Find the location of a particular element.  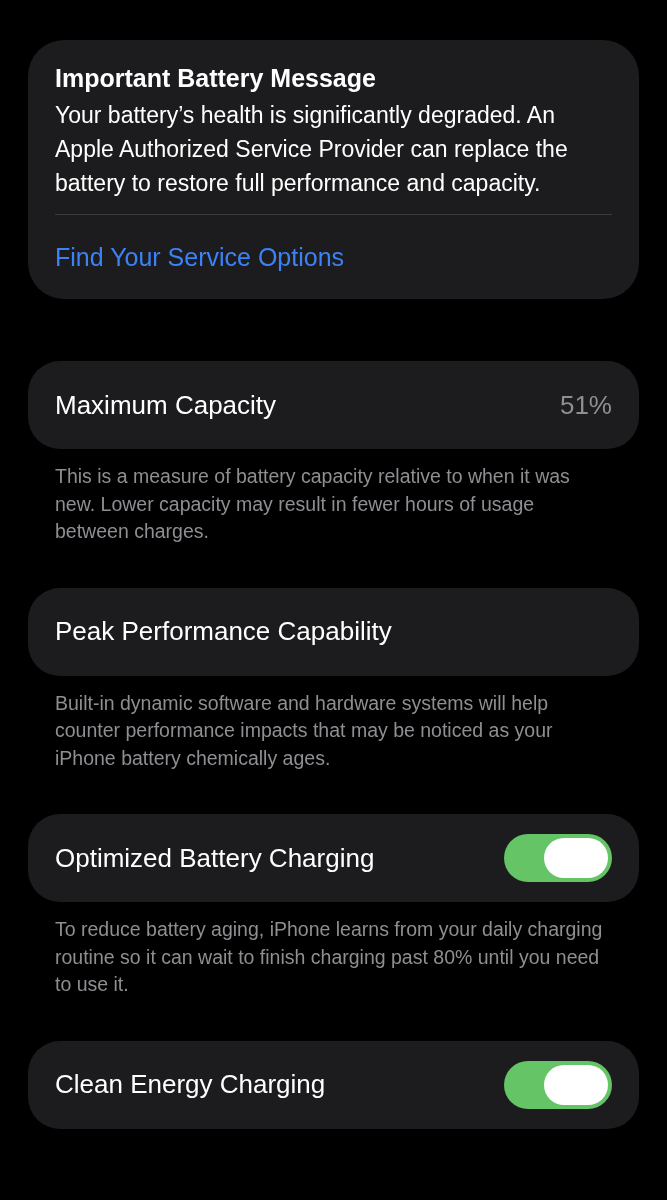

row-label: Maximum Capacity is located at coordinates (166, 405).